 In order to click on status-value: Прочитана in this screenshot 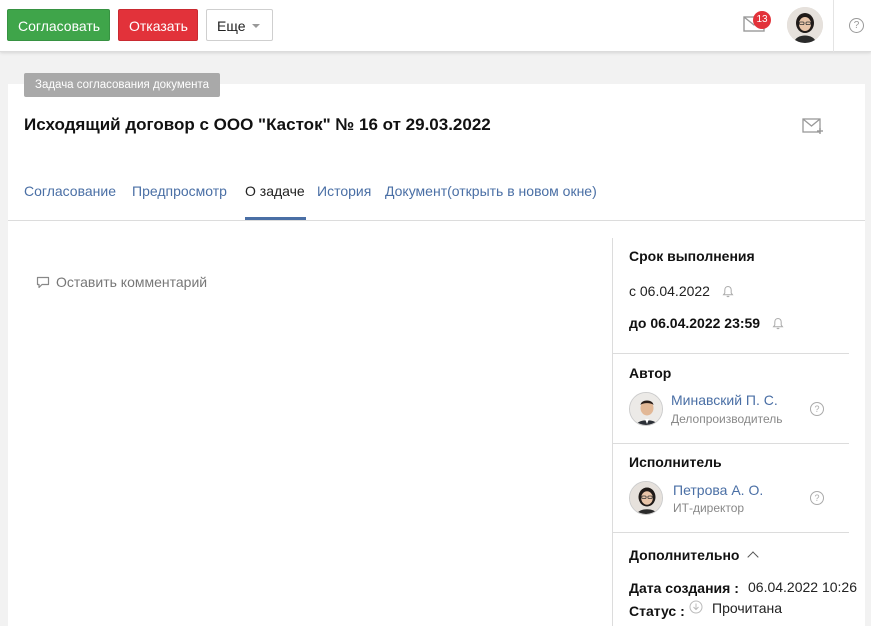, I will do `click(747, 608)`.